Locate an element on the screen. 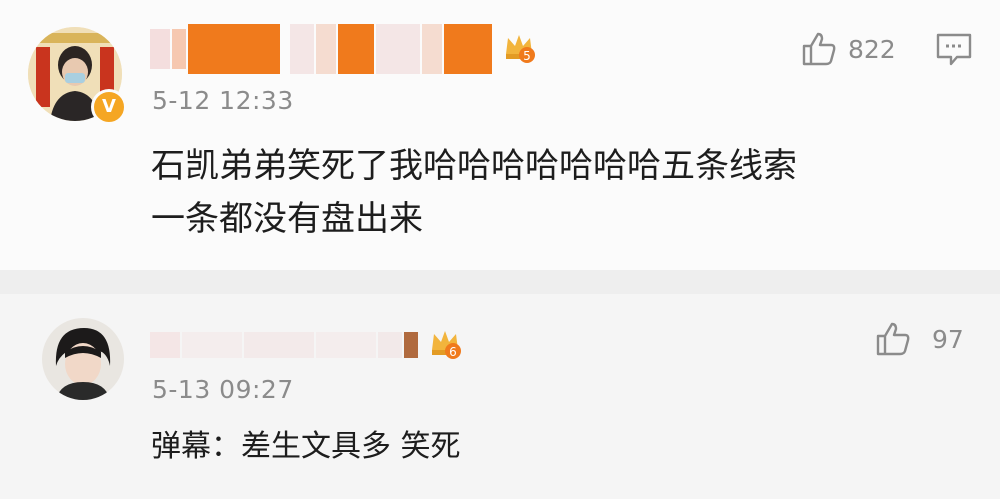 Image resolution: width=1000 pixels, height=499 pixels. like-button: 822 is located at coordinates (848, 49).